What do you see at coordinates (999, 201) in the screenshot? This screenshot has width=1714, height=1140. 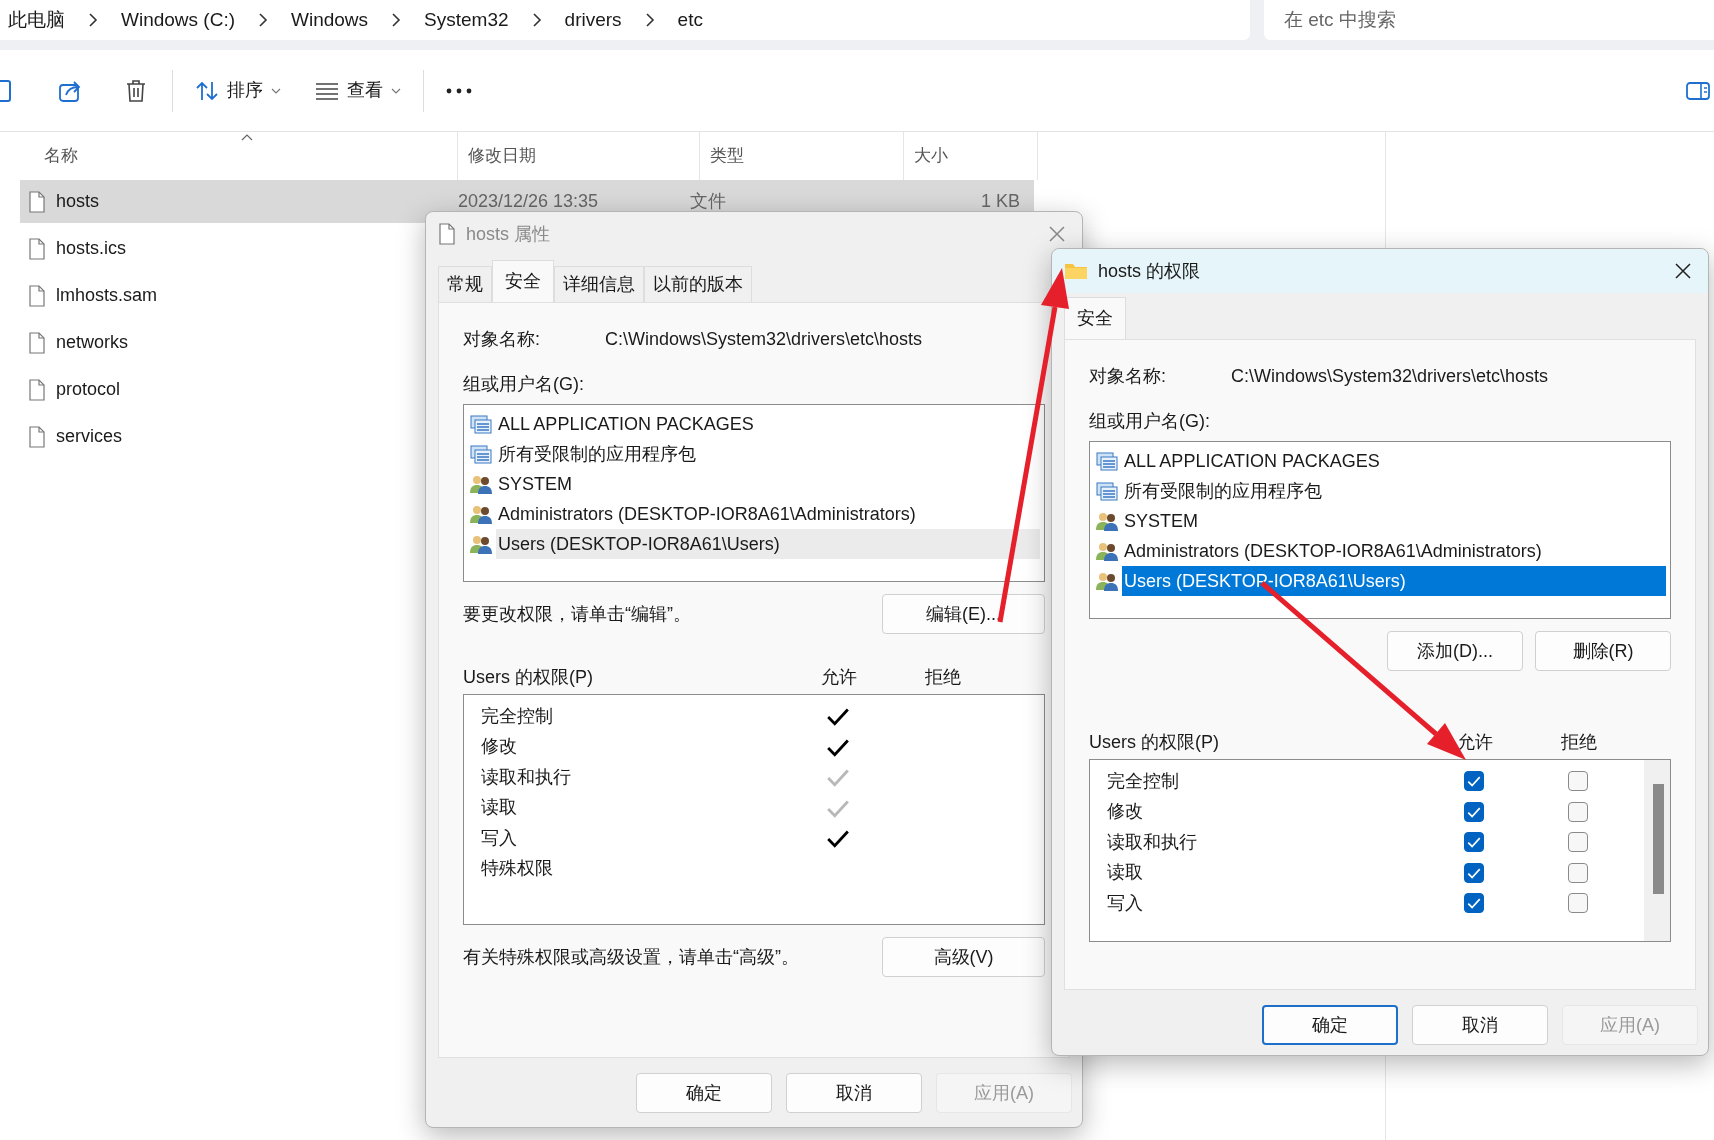 I see `size-cell-text: 1 KB` at bounding box center [999, 201].